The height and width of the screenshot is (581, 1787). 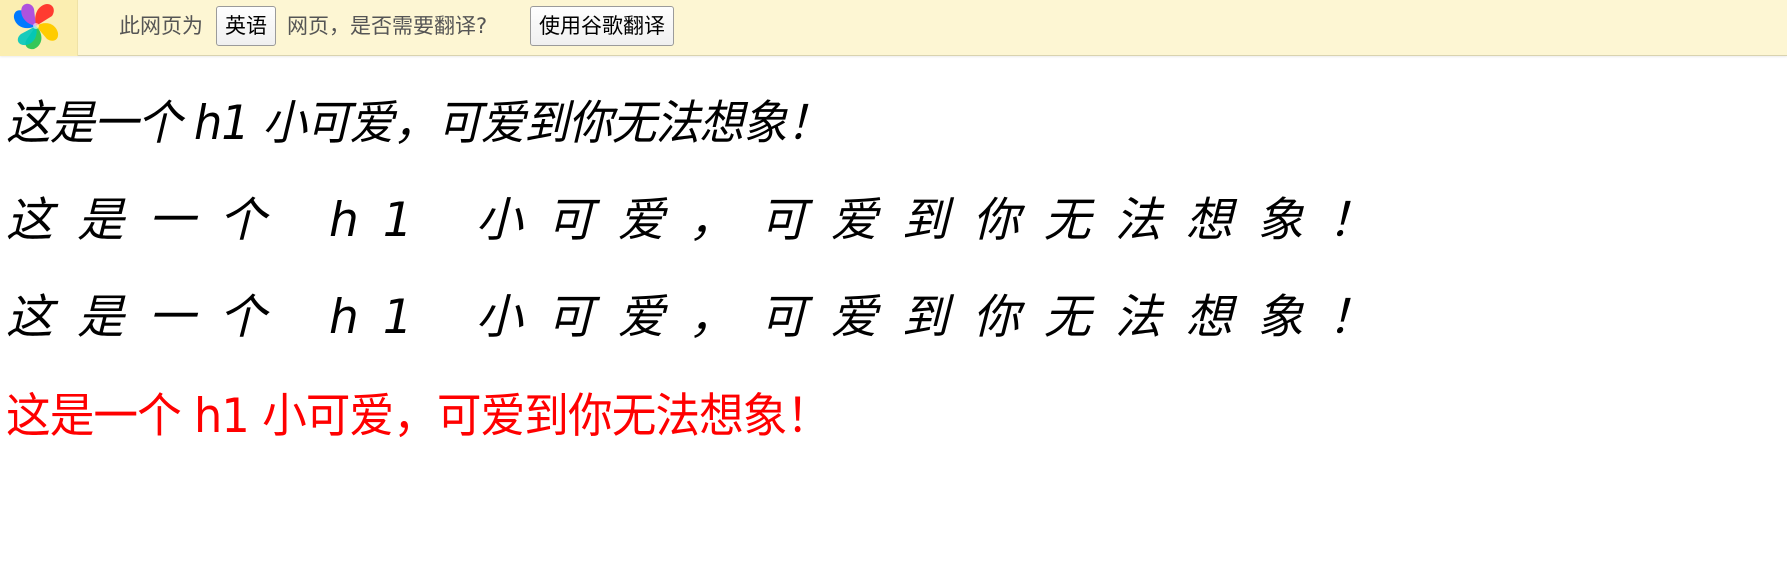 I want to click on translate-question-text: 网页，是否需要翻译?, so click(x=387, y=26).